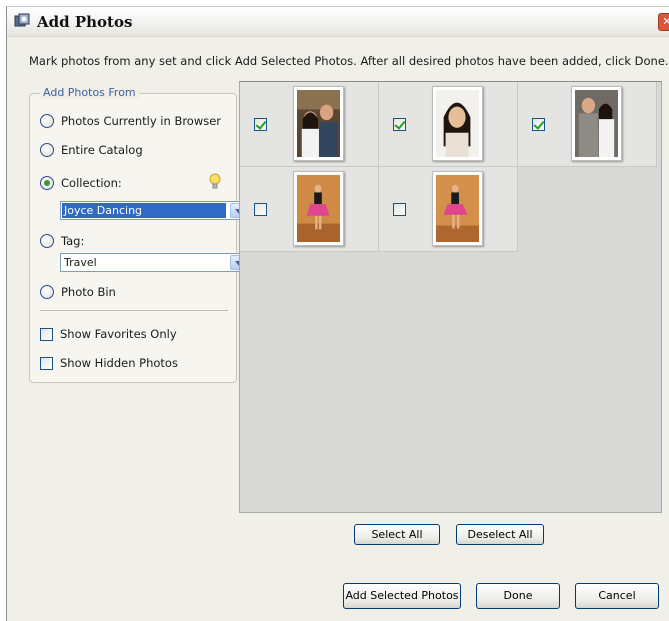 Image resolution: width=669 pixels, height=621 pixels. What do you see at coordinates (118, 334) in the screenshot?
I see `checkbox-label: Show Favorites Only` at bounding box center [118, 334].